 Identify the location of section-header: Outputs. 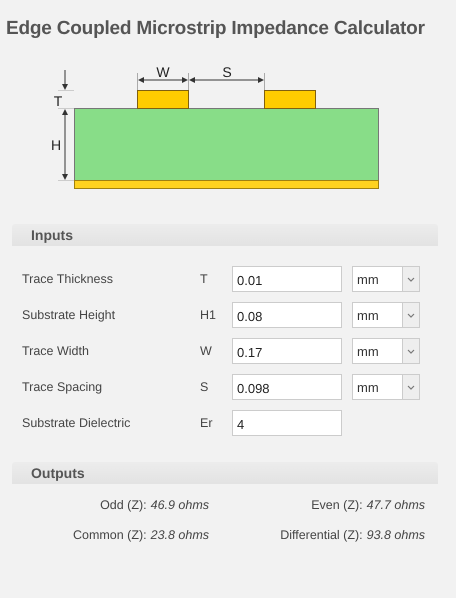
(225, 473).